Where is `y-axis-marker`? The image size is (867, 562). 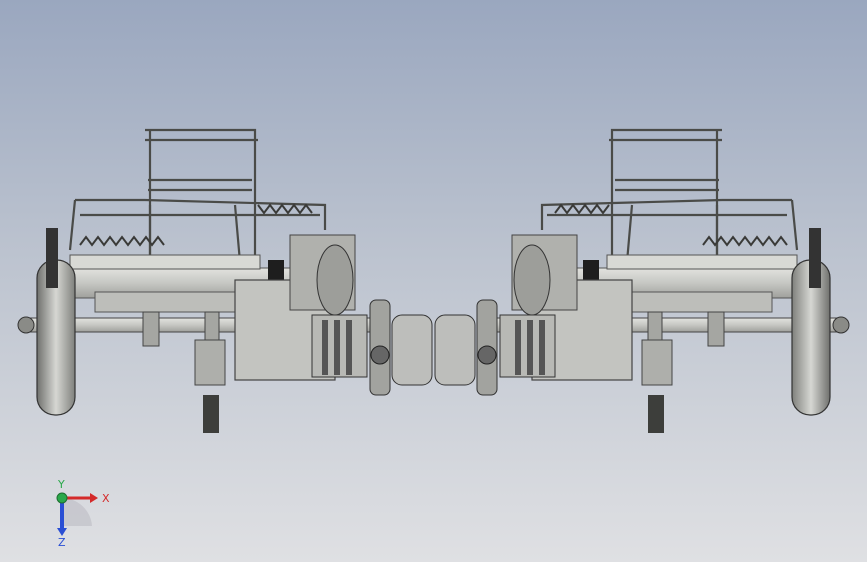 y-axis-marker is located at coordinates (62, 498).